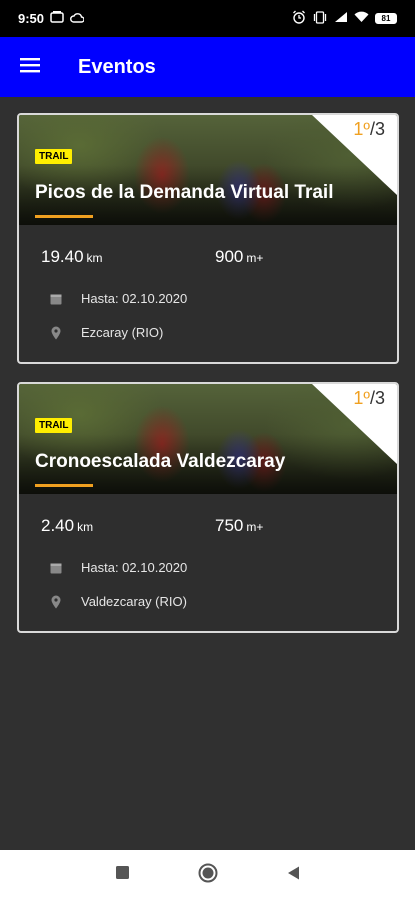 The image size is (415, 900). I want to click on event-elevation: 900 m+, so click(239, 257).